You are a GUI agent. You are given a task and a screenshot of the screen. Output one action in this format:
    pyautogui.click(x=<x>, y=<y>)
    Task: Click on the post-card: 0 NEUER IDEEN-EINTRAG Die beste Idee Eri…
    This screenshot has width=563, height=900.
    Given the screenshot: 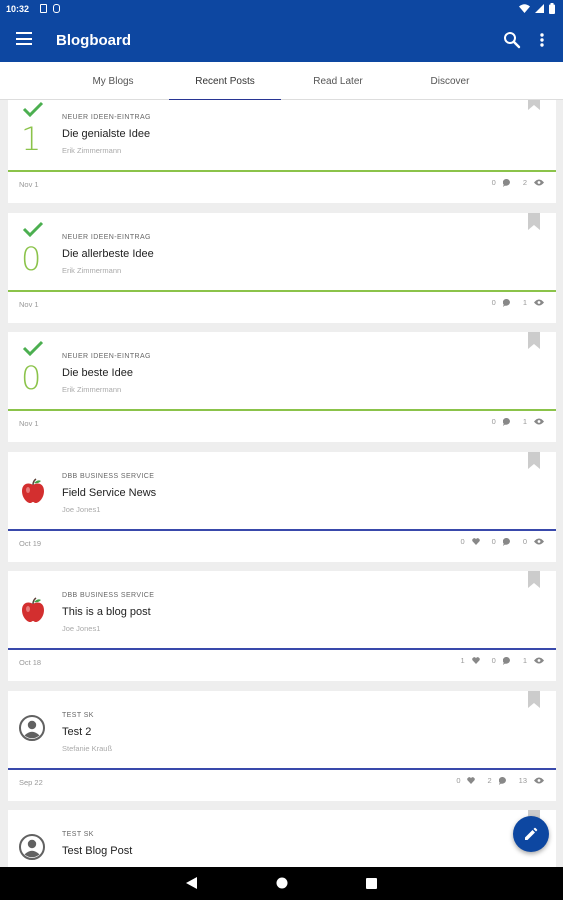 What is the action you would take?
    pyautogui.click(x=282, y=387)
    